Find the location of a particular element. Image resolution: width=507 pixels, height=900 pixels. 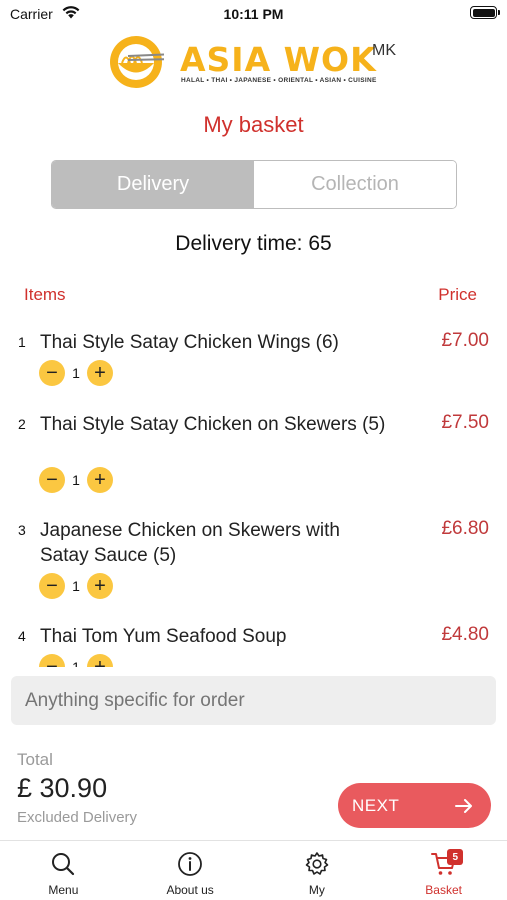

delivery-mode-selector: Delivery Collection is located at coordinates (254, 184).